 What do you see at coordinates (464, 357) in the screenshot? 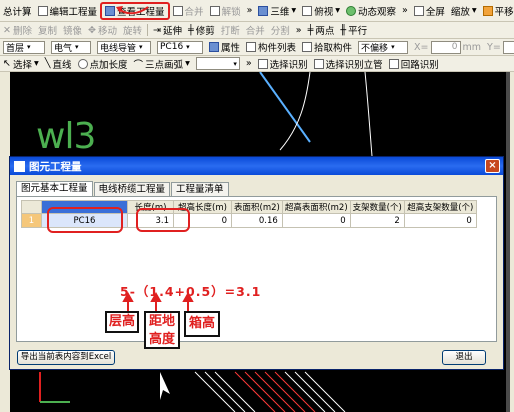
I see `exit-button: 退出` at bounding box center [464, 357].